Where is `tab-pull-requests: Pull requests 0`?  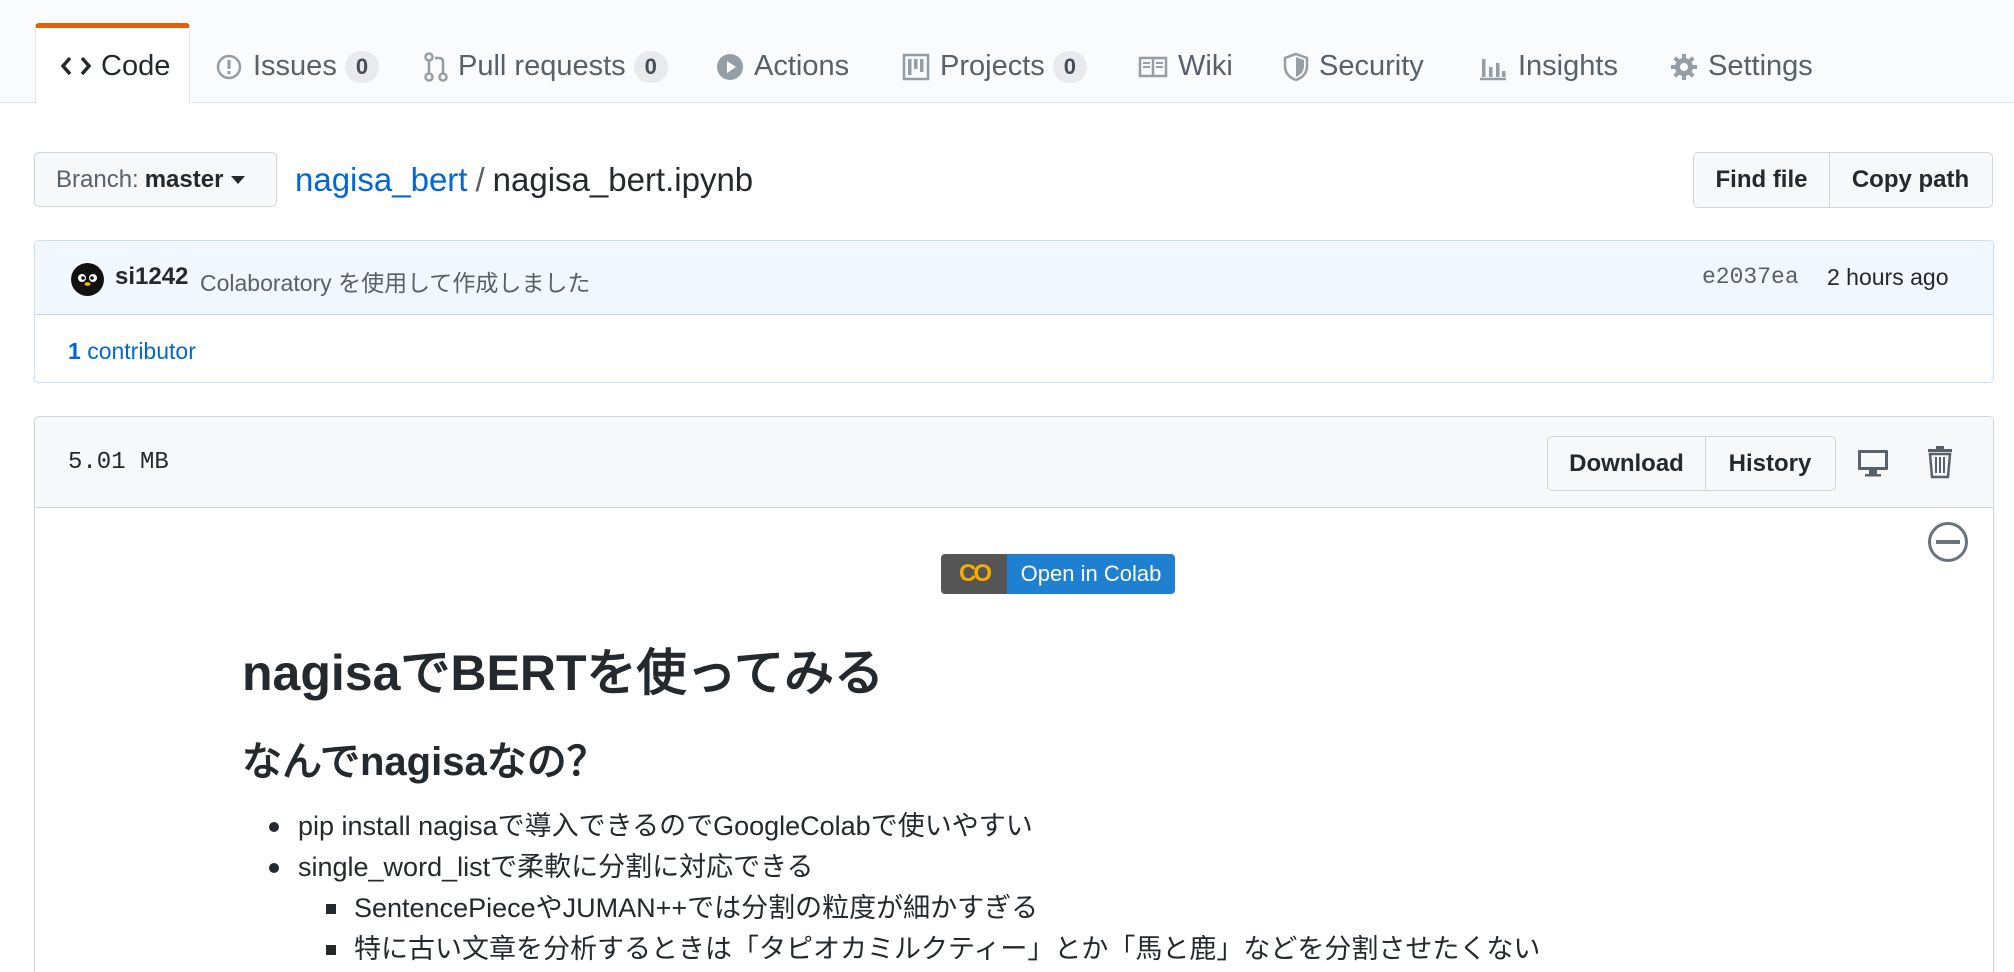 tab-pull-requests: Pull requests 0 is located at coordinates (546, 66).